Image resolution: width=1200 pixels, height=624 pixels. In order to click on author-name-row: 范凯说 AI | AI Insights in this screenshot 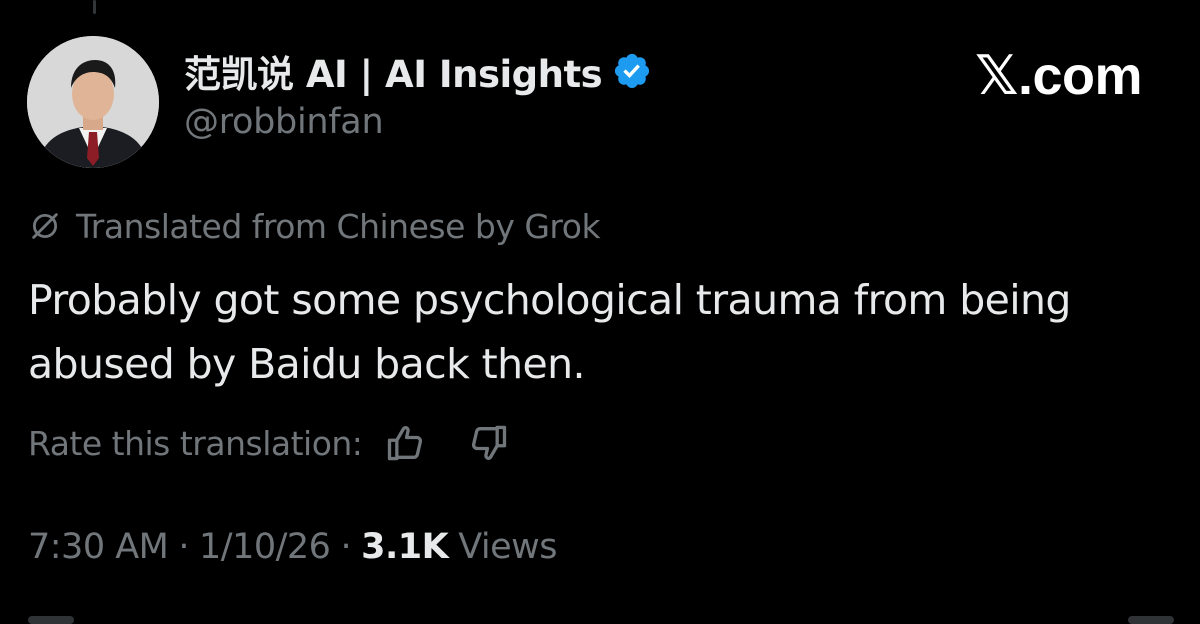, I will do `click(418, 71)`.